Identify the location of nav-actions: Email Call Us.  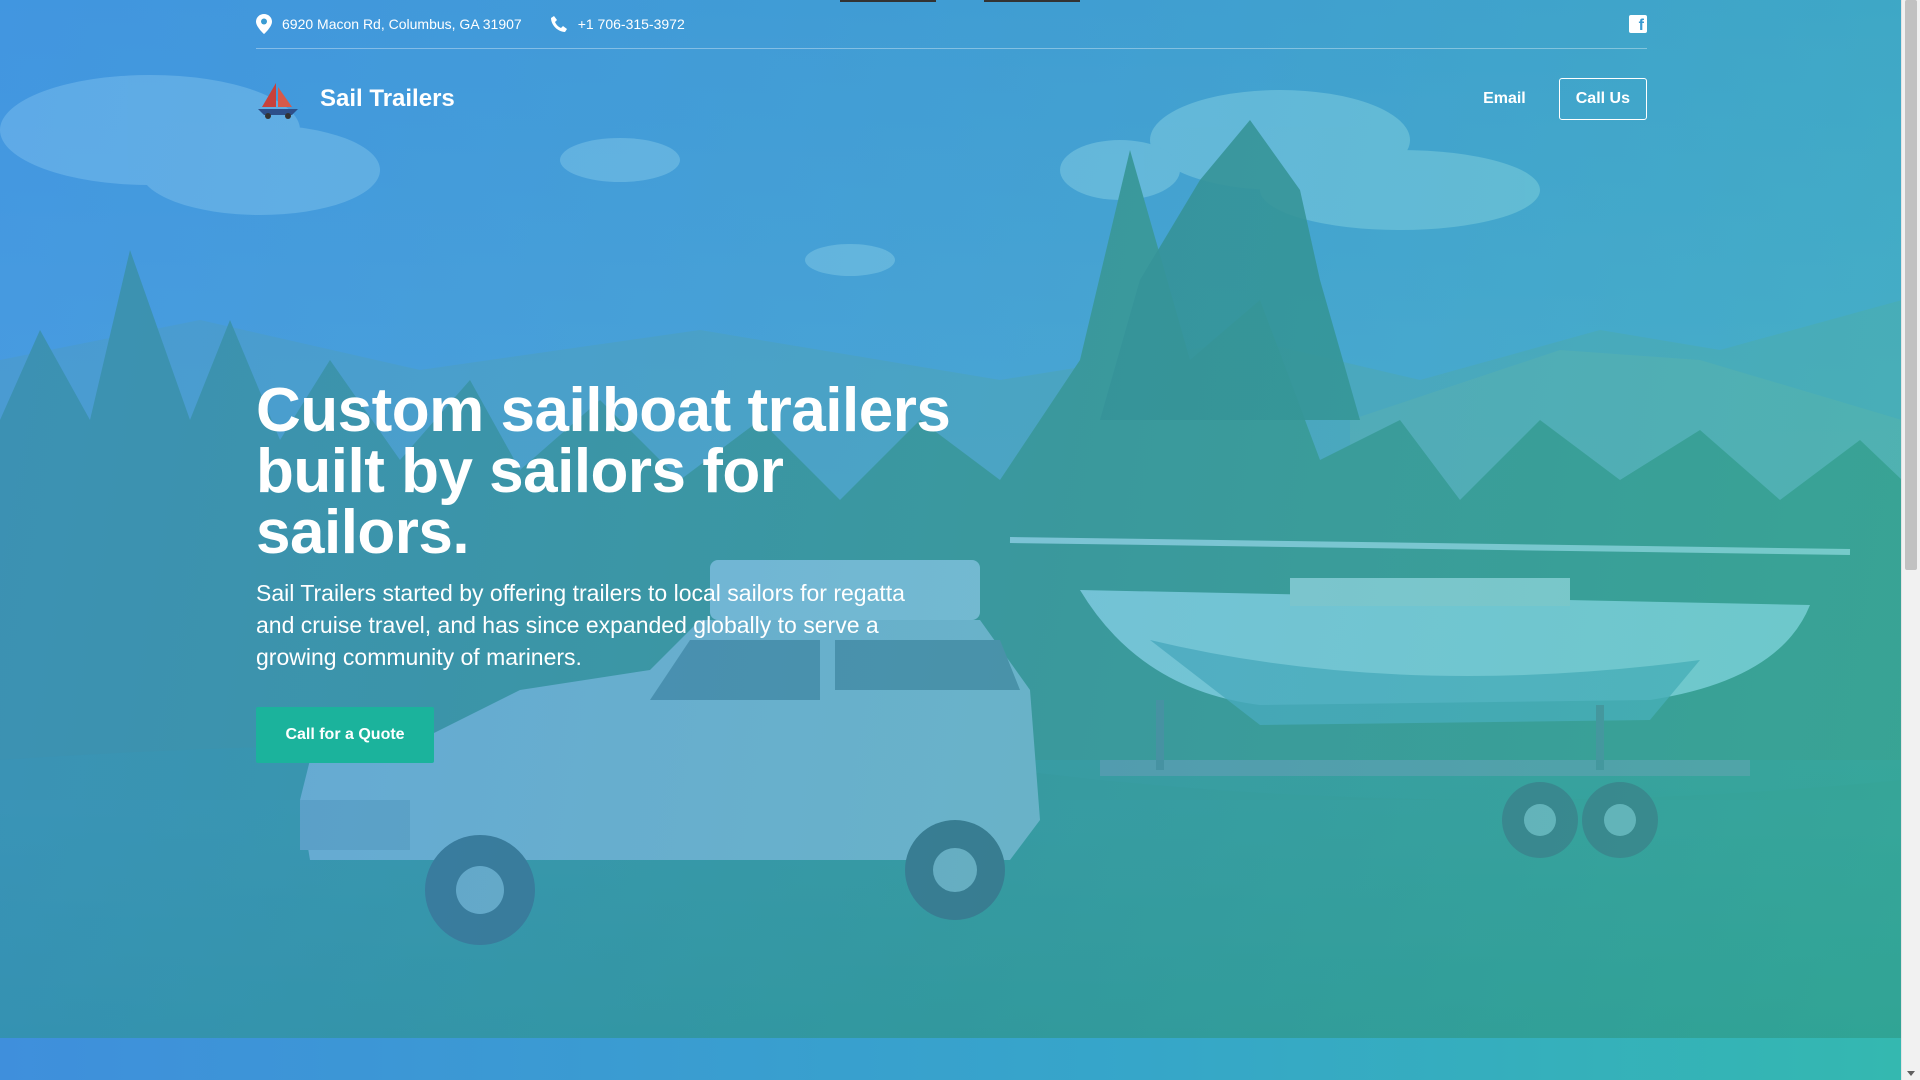
(1565, 99).